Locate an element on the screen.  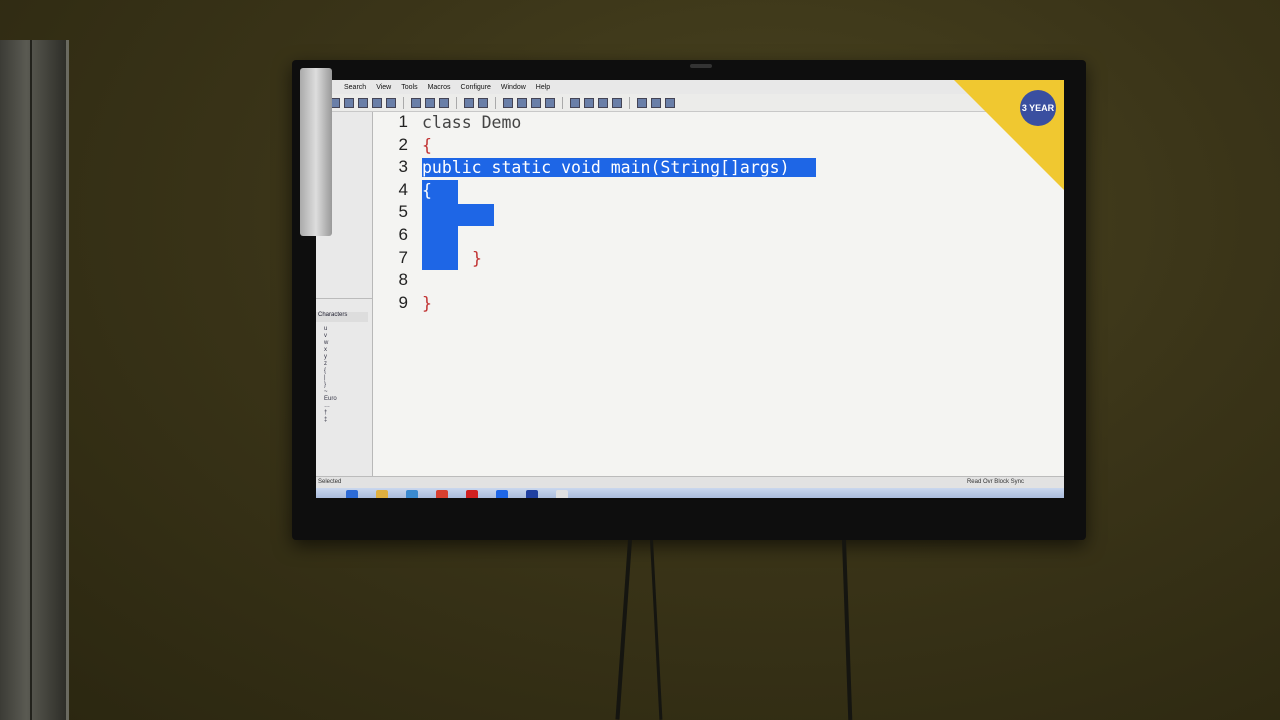
explorer-icon is located at coordinates (412, 494).